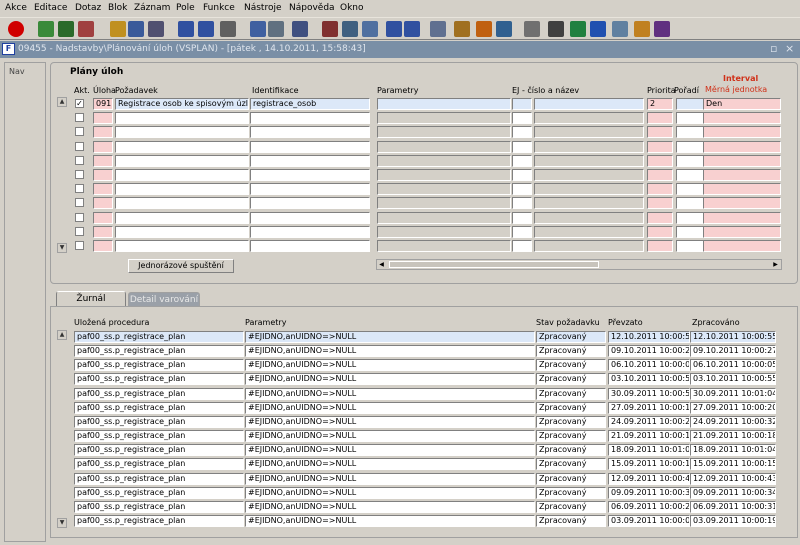  What do you see at coordinates (91, 299) in the screenshot?
I see `tab-zurnal: Žurnál` at bounding box center [91, 299].